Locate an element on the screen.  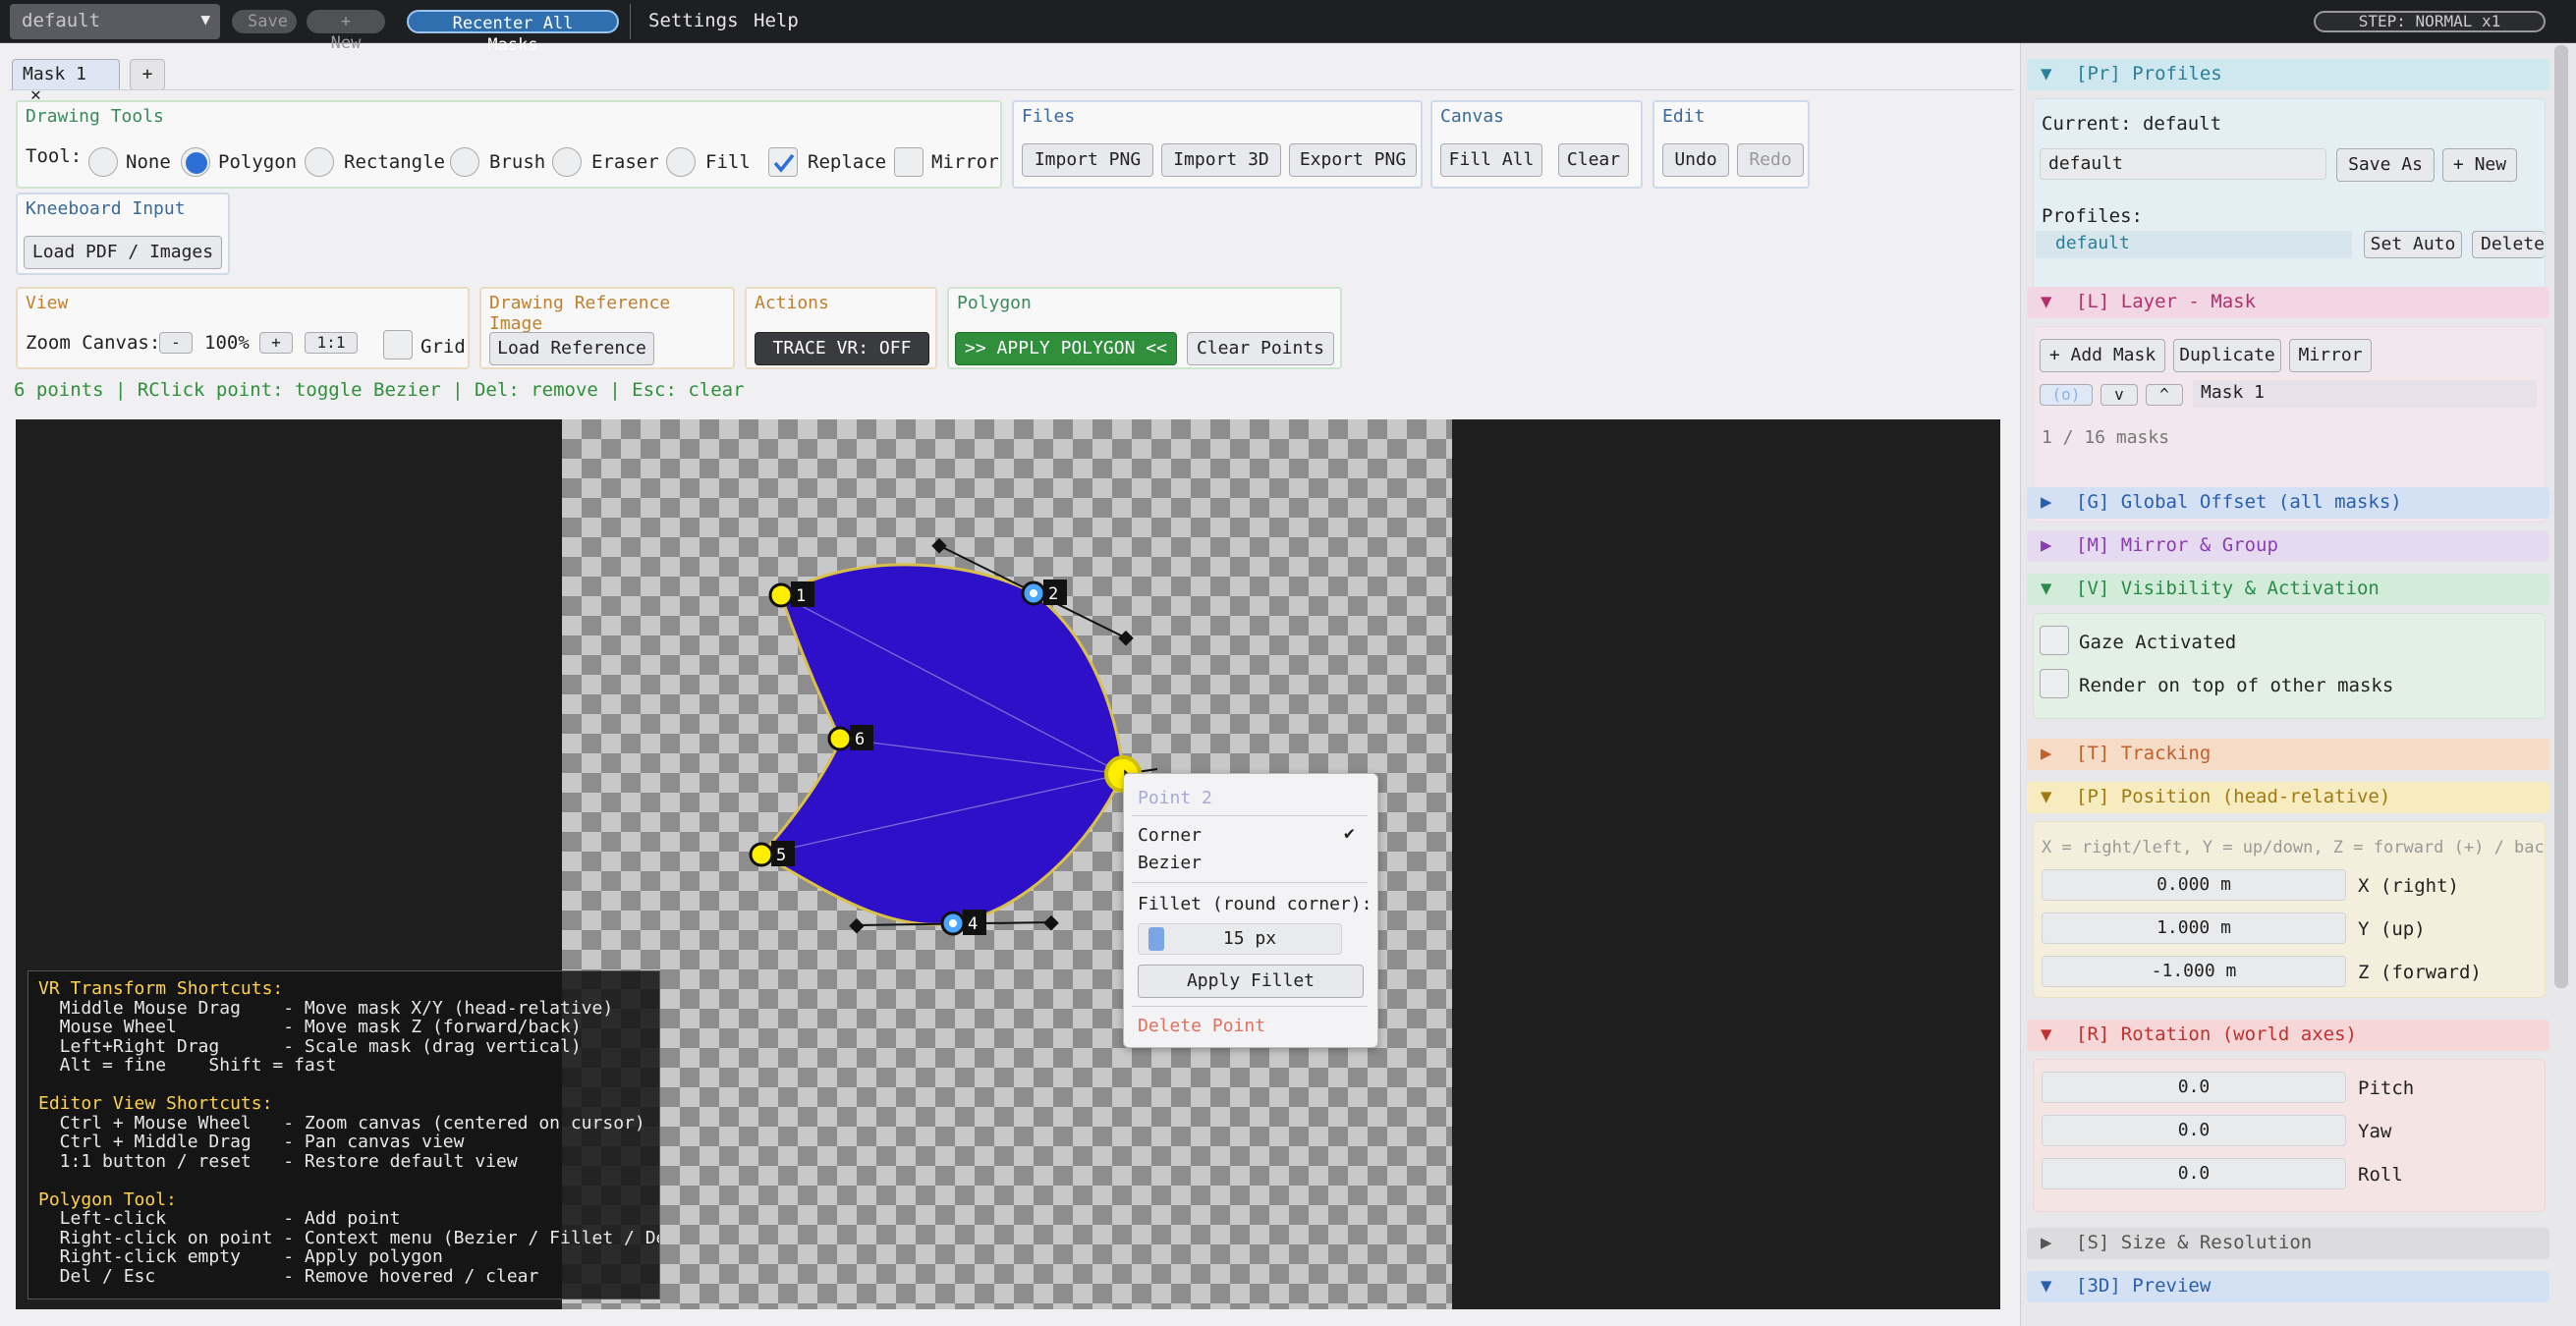
point-label: 2 is located at coordinates (1053, 594).